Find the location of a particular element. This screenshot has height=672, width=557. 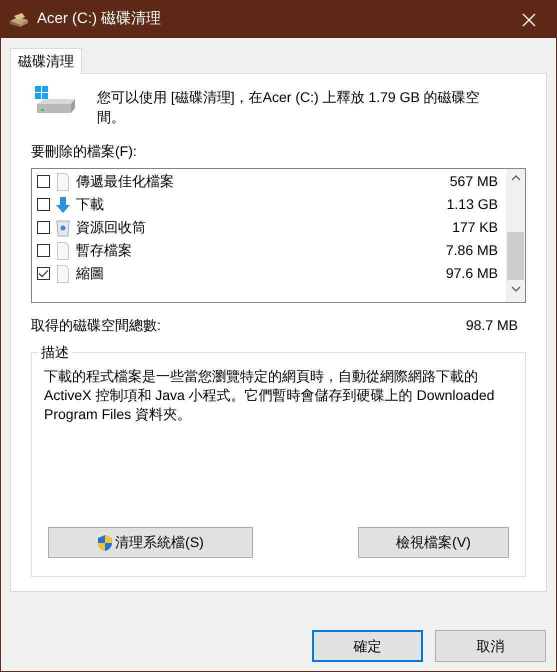

file-name: 傳遞最佳化檔案 is located at coordinates (125, 181).